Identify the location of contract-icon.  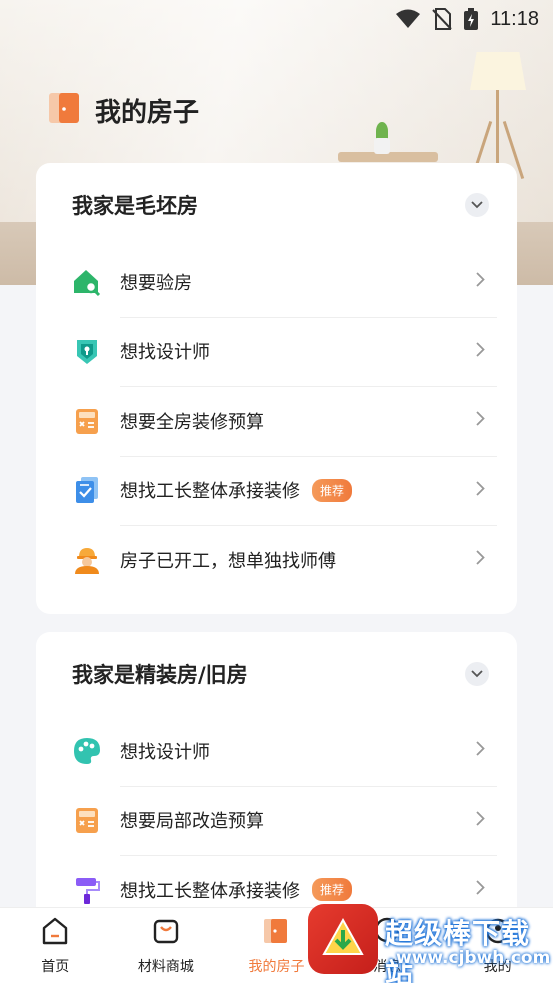
(87, 490).